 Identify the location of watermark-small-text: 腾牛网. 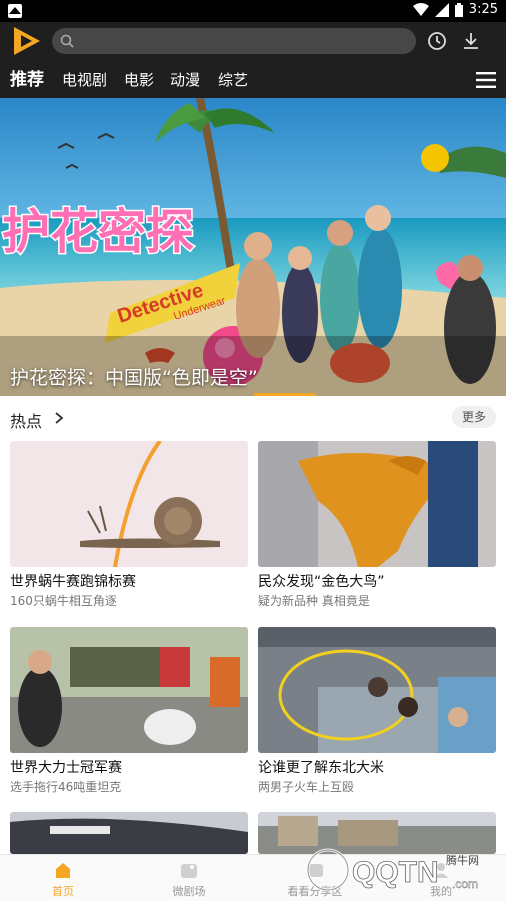
(462, 860).